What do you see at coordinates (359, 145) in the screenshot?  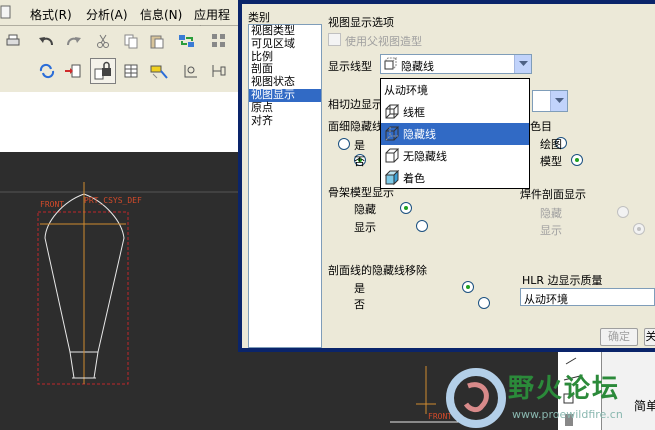 I see `face-hidden-yes-label: 是` at bounding box center [359, 145].